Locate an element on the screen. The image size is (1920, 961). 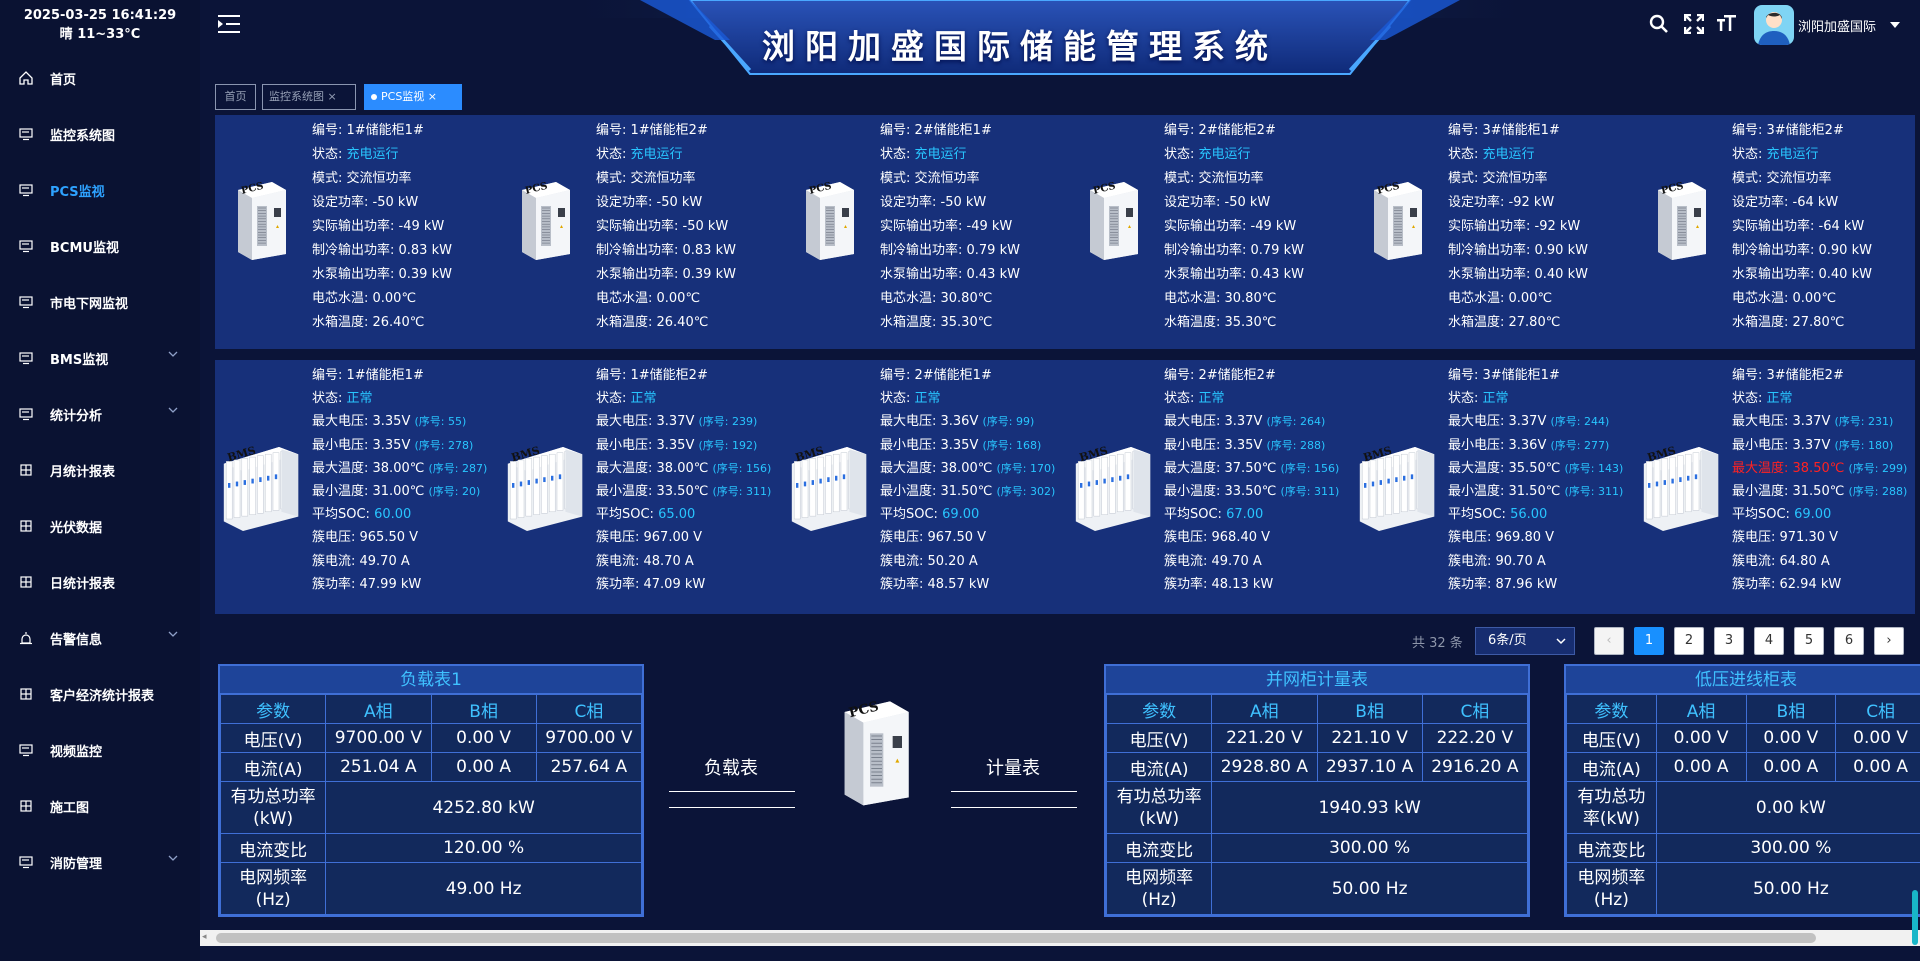
sidebar-item-12: 客户经济统计报表 is located at coordinates (100, 694).